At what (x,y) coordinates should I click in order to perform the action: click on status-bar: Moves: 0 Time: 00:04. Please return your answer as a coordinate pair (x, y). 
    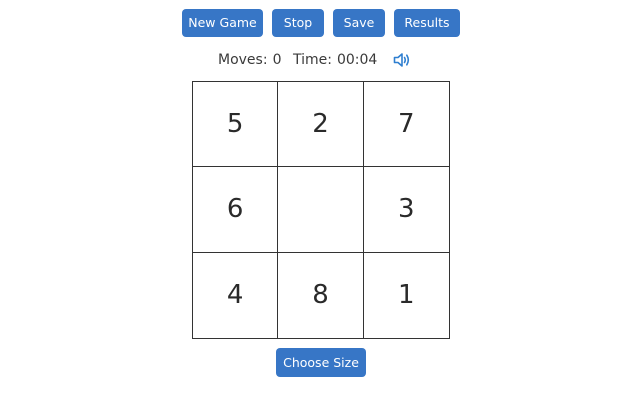
    Looking at the image, I should click on (320, 60).